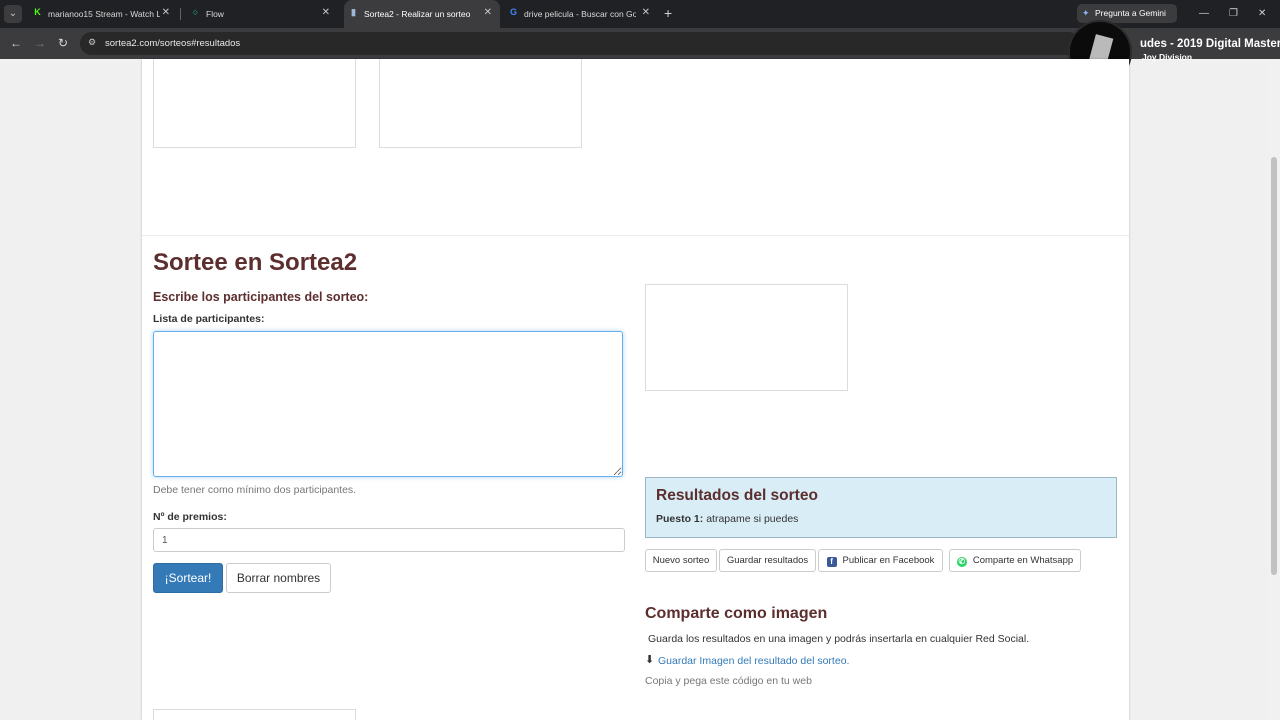 The height and width of the screenshot is (720, 1280). I want to click on tab-search-button: ⌄, so click(13, 14).